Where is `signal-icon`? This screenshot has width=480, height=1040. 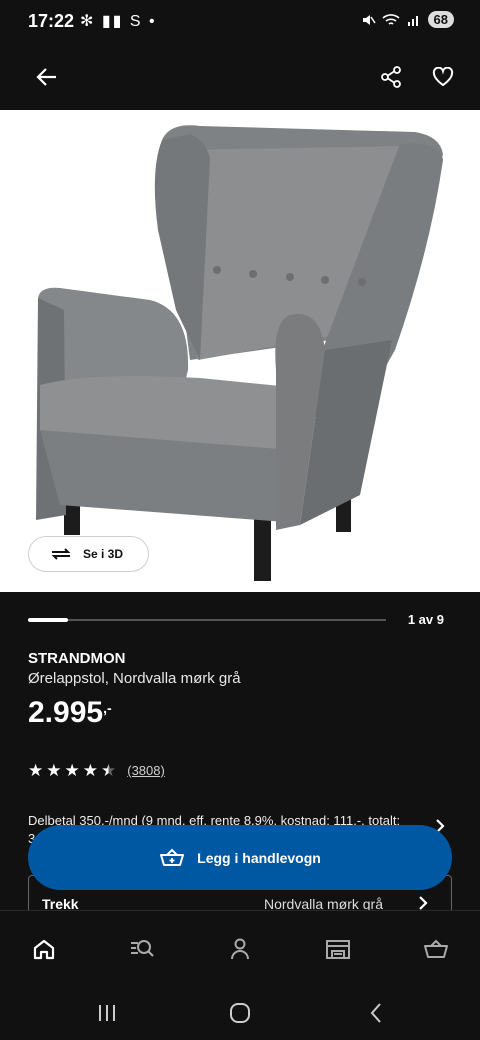 signal-icon is located at coordinates (412, 20).